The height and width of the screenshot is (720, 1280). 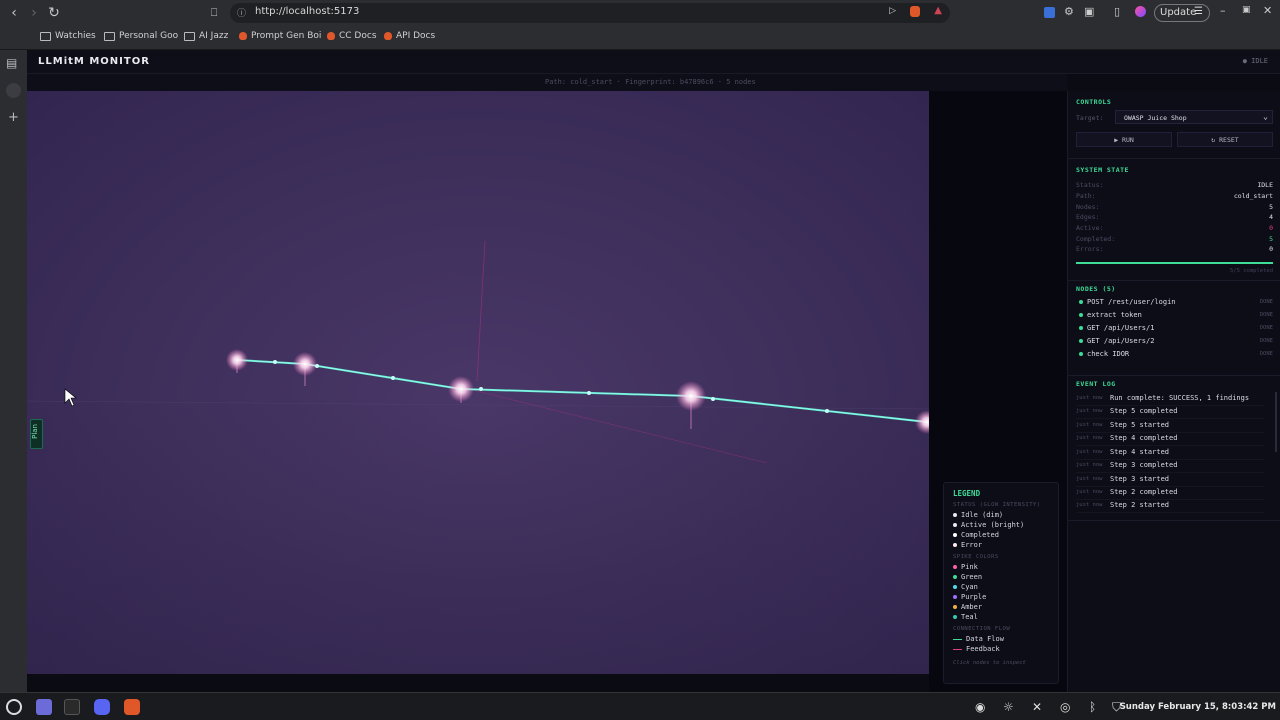 What do you see at coordinates (1001, 577) in the screenshot?
I see `legend-spike-item: Green` at bounding box center [1001, 577].